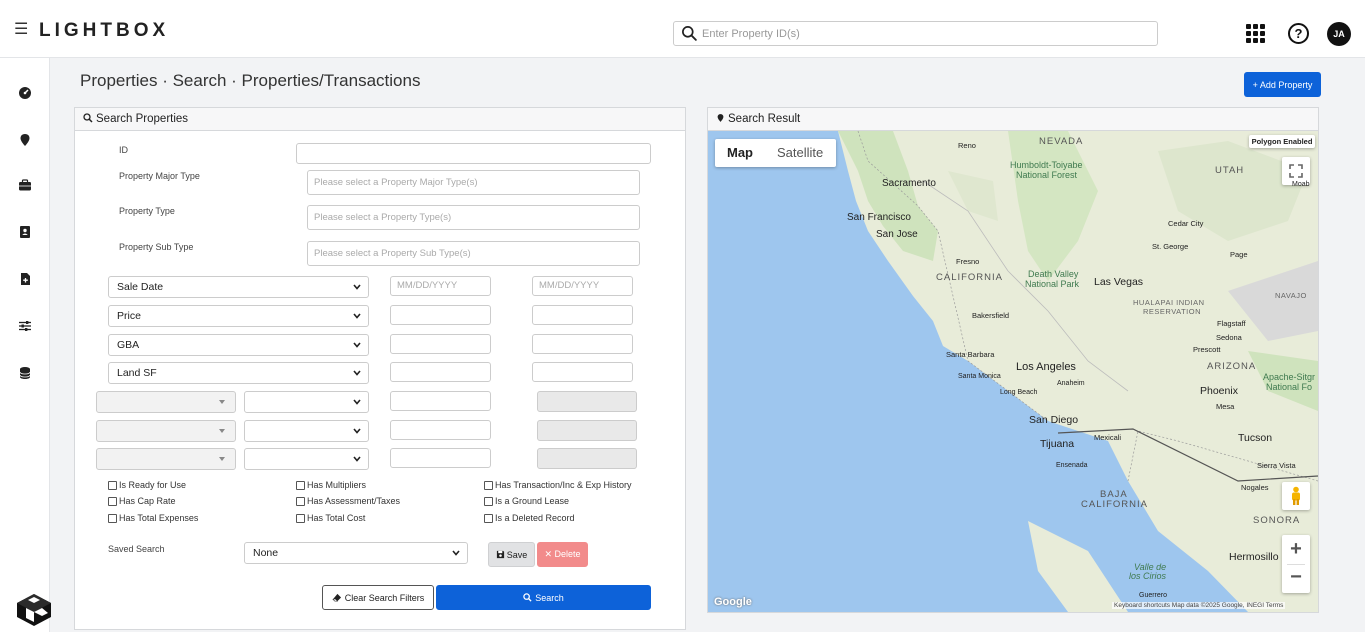 This screenshot has height=632, width=1365. What do you see at coordinates (1108, 437) in the screenshot?
I see `map-label: Mexicali` at bounding box center [1108, 437].